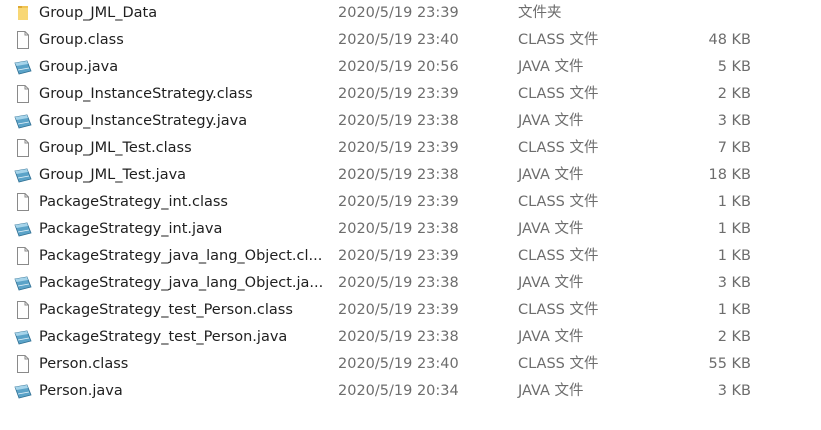 The width and height of the screenshot is (821, 430). I want to click on folder-icon, so click(23, 13).